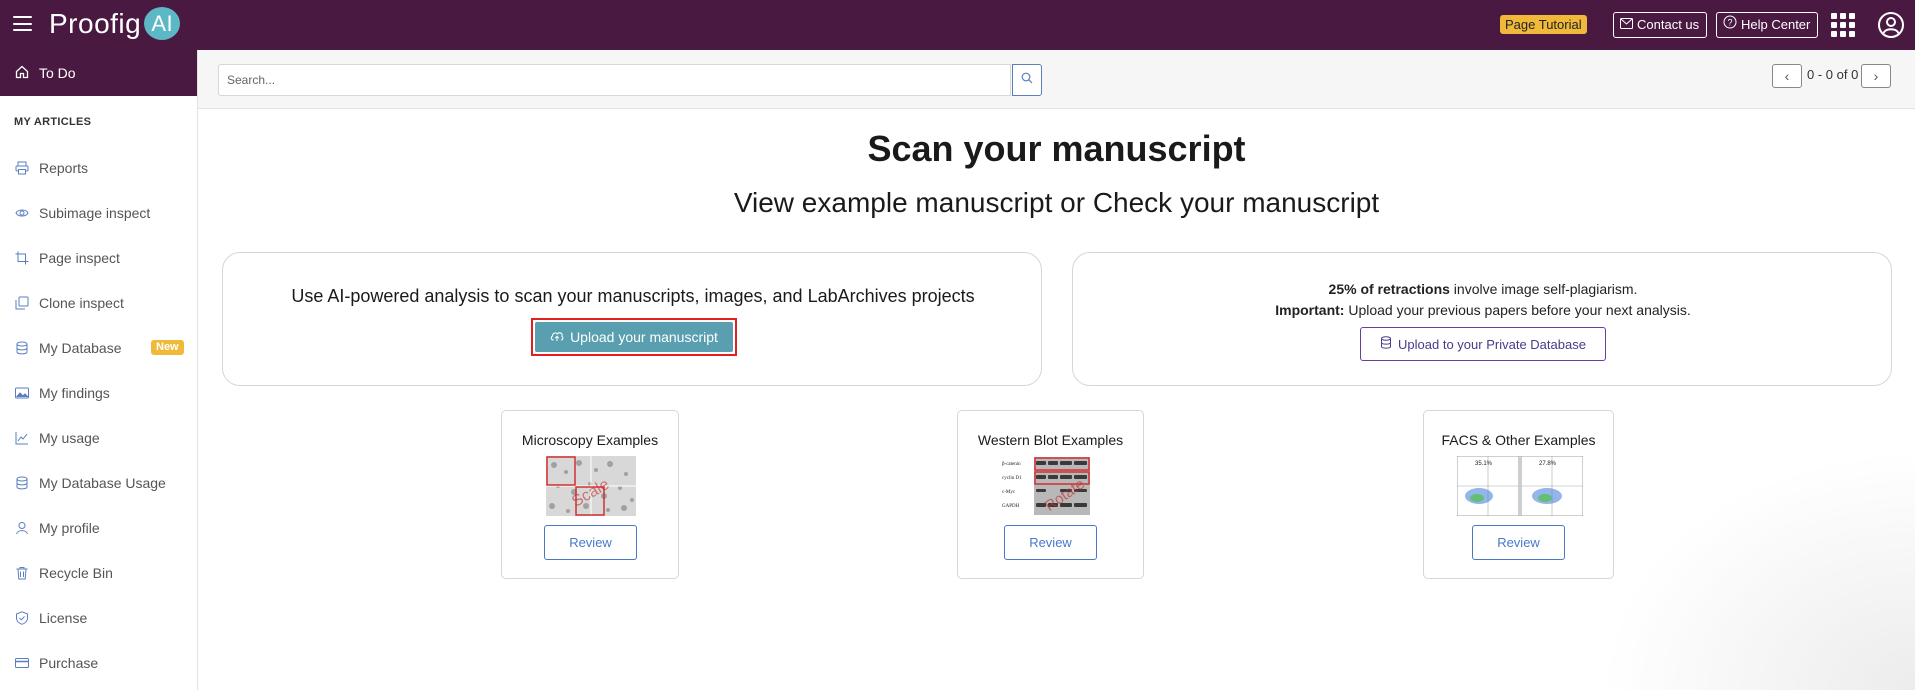  I want to click on upload-manuscript-button: Upload your manuscript, so click(634, 337).